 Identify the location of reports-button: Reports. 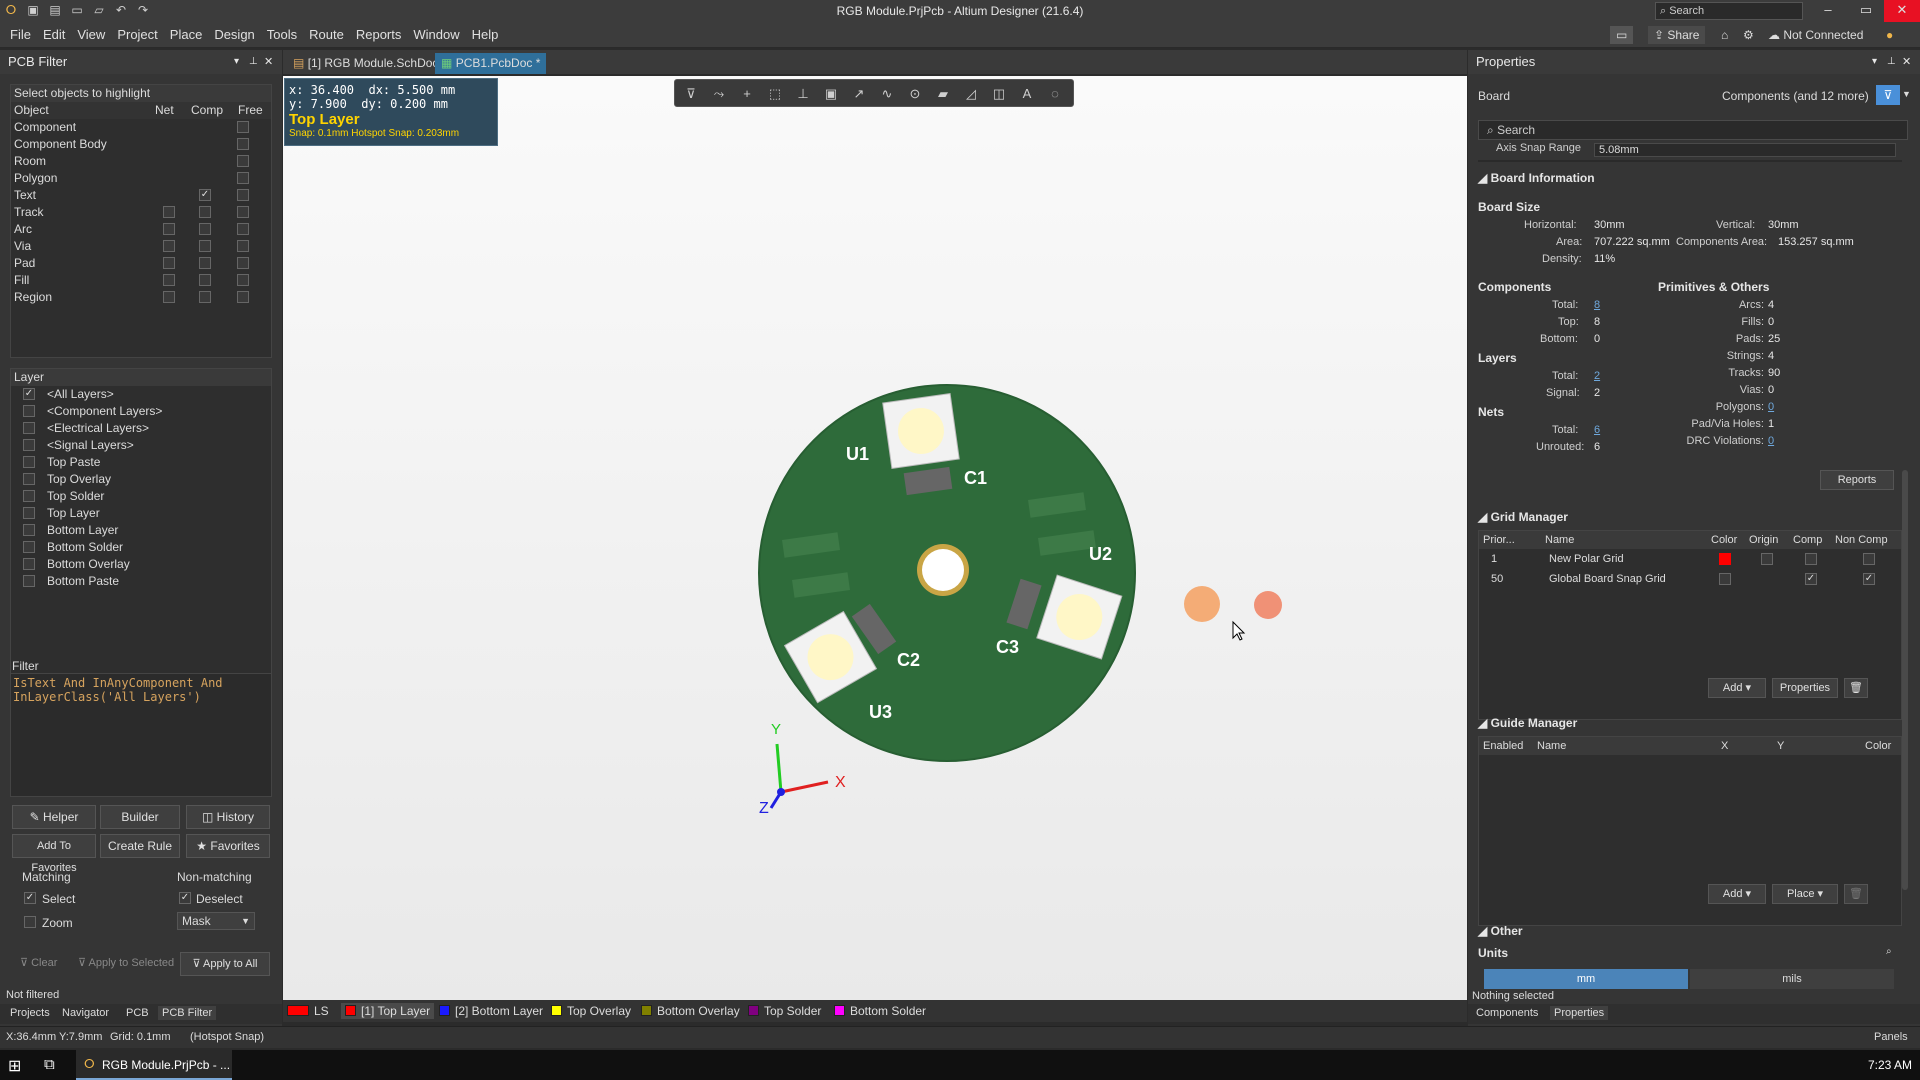
(1857, 480).